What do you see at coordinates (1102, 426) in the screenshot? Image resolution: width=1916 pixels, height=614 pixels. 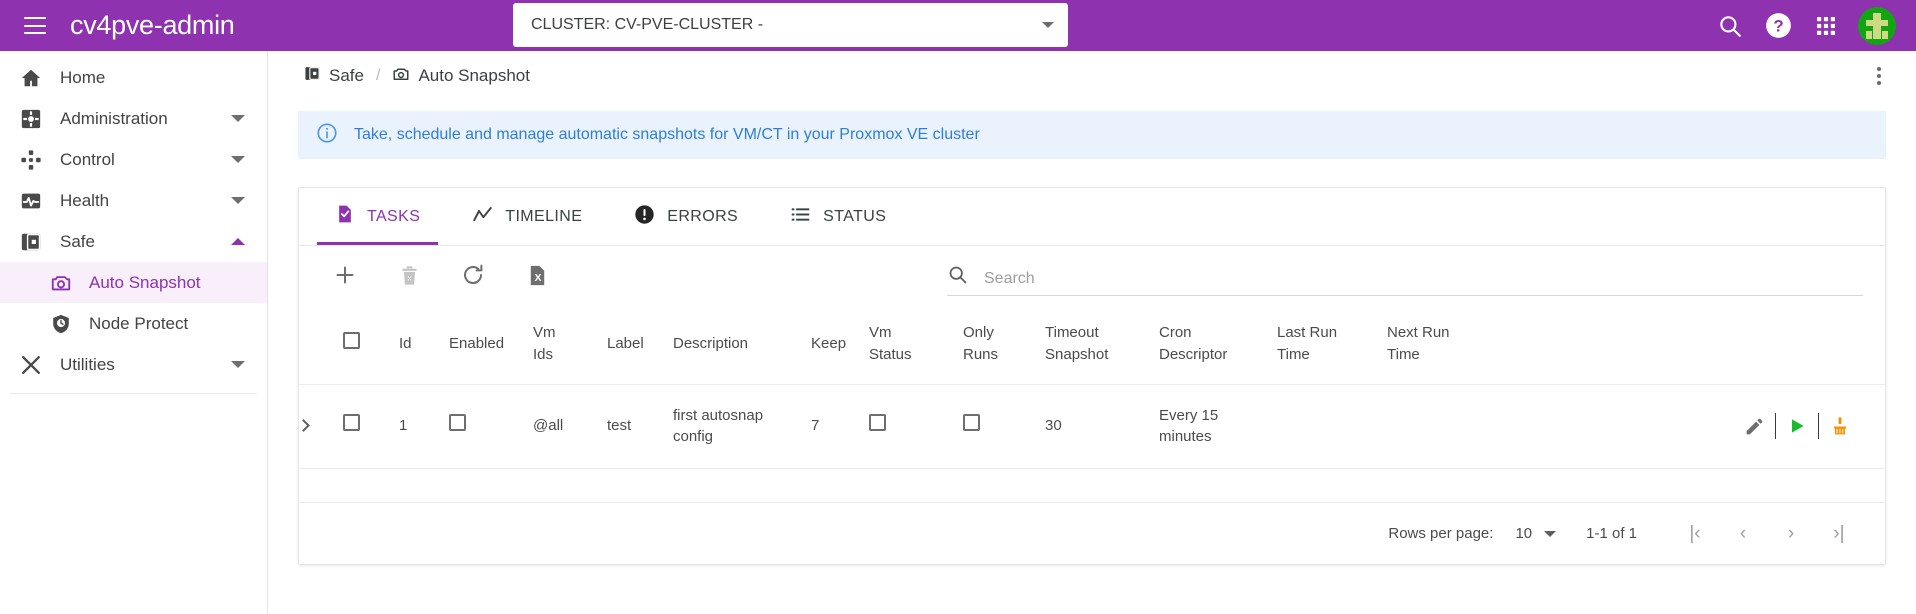 I see `cell-timeout-snapshot: 30` at bounding box center [1102, 426].